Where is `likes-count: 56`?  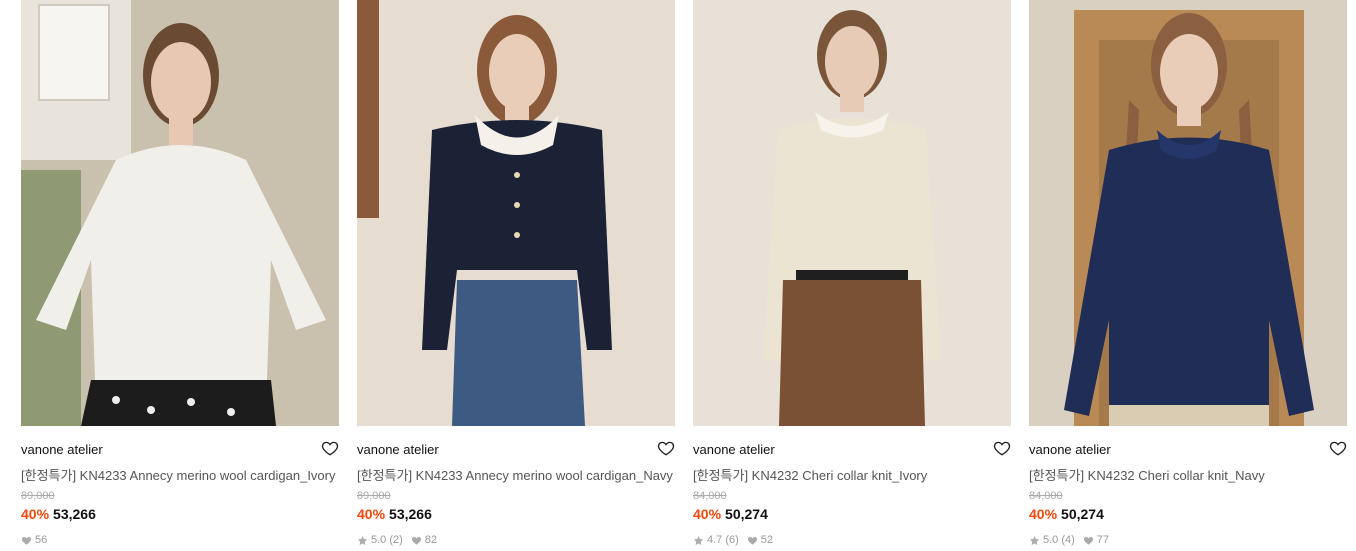
likes-count: 56 is located at coordinates (41, 540).